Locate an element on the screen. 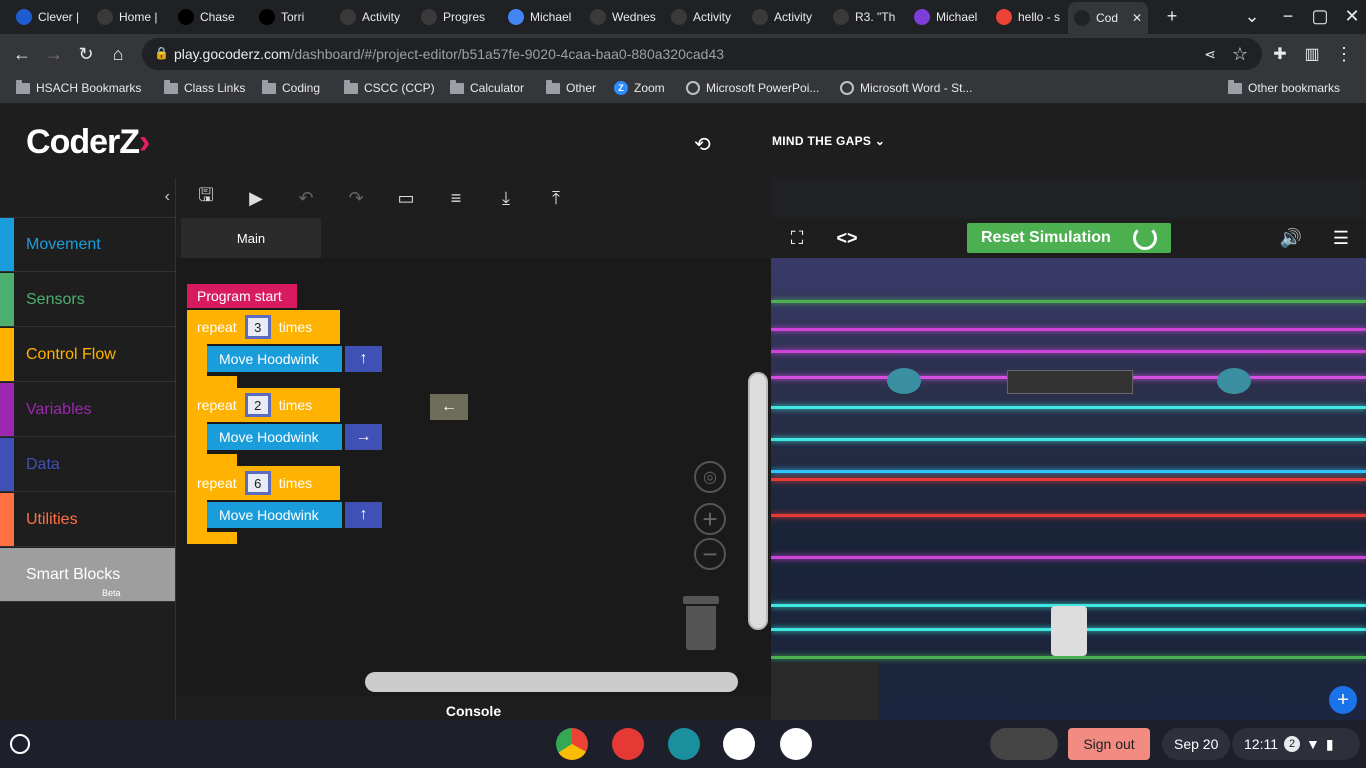 Image resolution: width=1366 pixels, height=768 pixels. bookmark-item: Calculator is located at coordinates (487, 87).